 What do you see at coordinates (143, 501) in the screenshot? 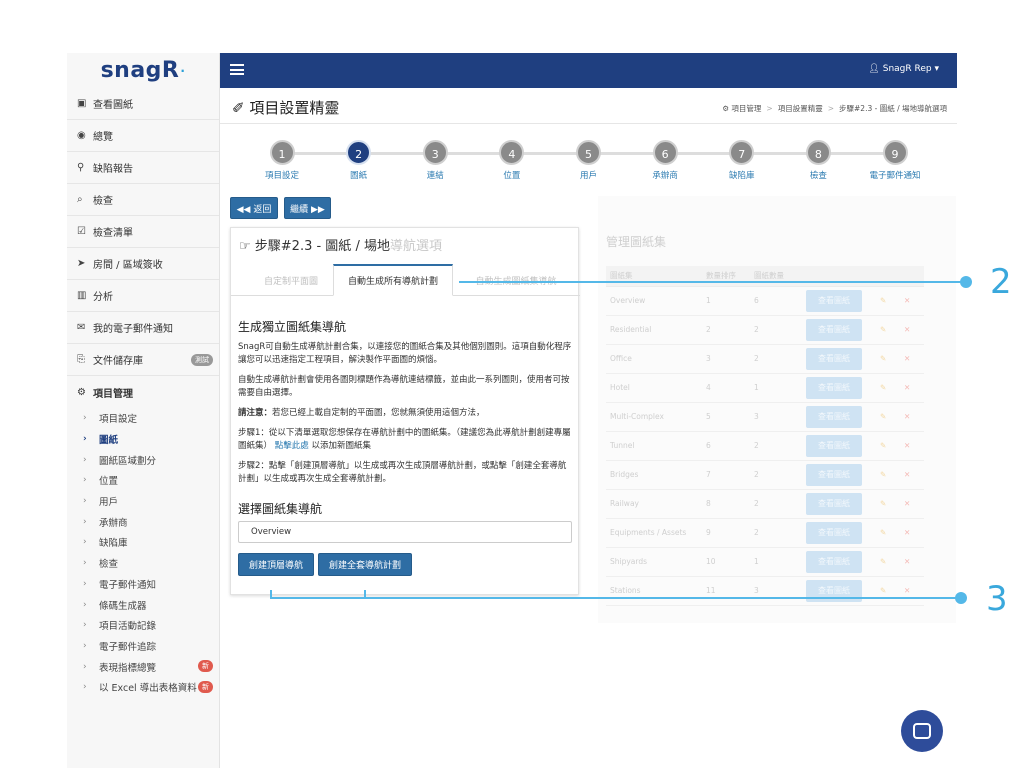
I see `sidebar-subitem-4: › 用戶` at bounding box center [143, 501].